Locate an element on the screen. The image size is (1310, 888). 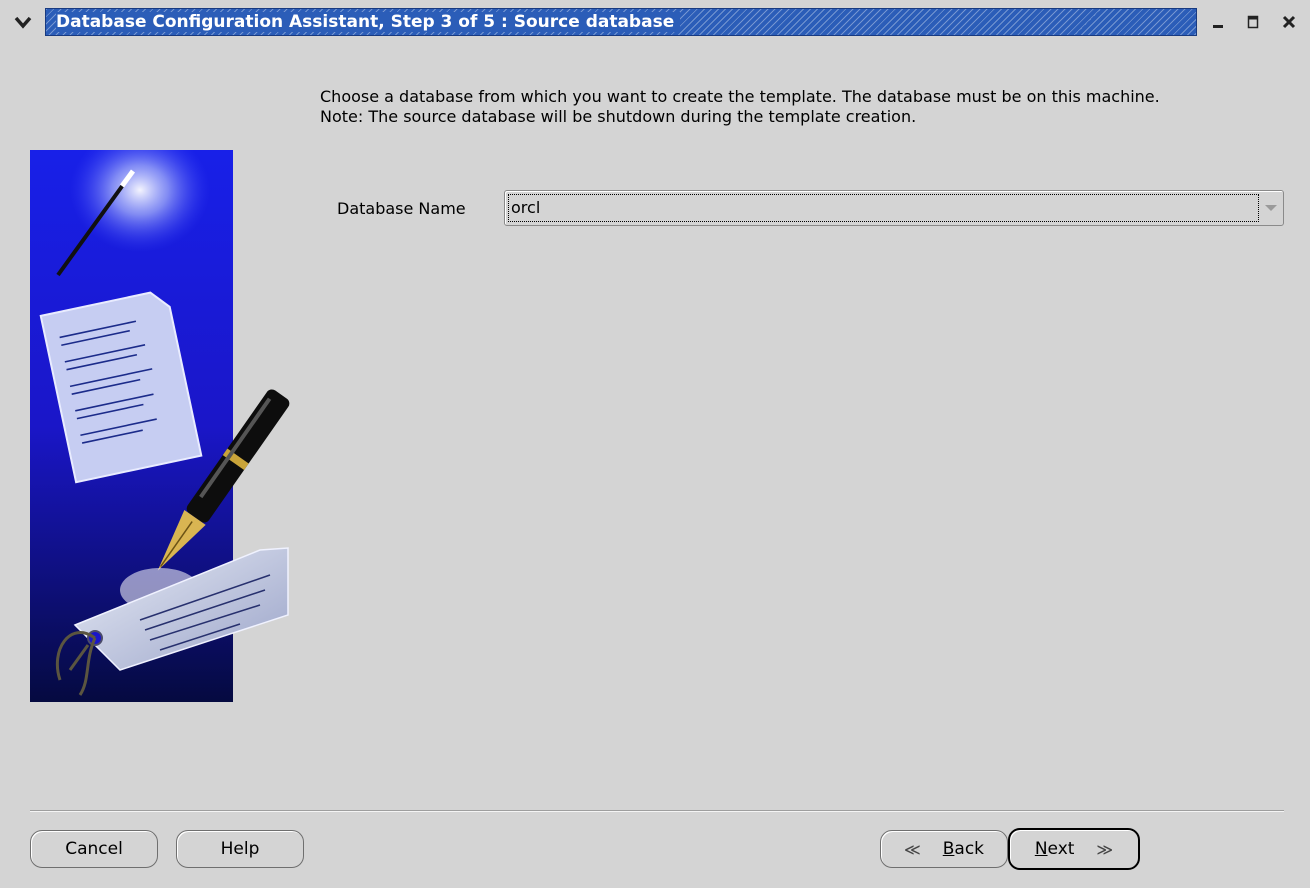
maximize-icon is located at coordinates (1253, 22).